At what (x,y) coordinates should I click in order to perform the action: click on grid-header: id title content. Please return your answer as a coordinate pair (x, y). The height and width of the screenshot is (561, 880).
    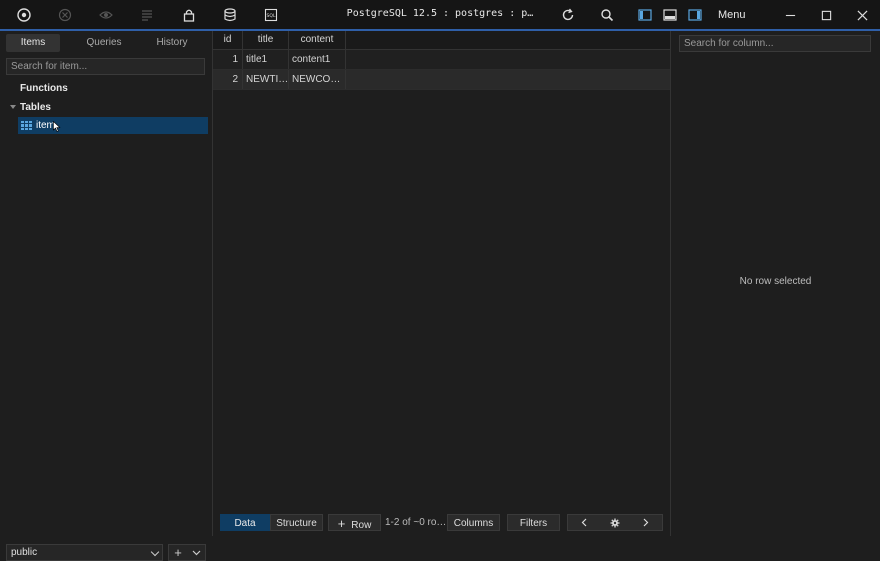
    Looking at the image, I should click on (441, 40).